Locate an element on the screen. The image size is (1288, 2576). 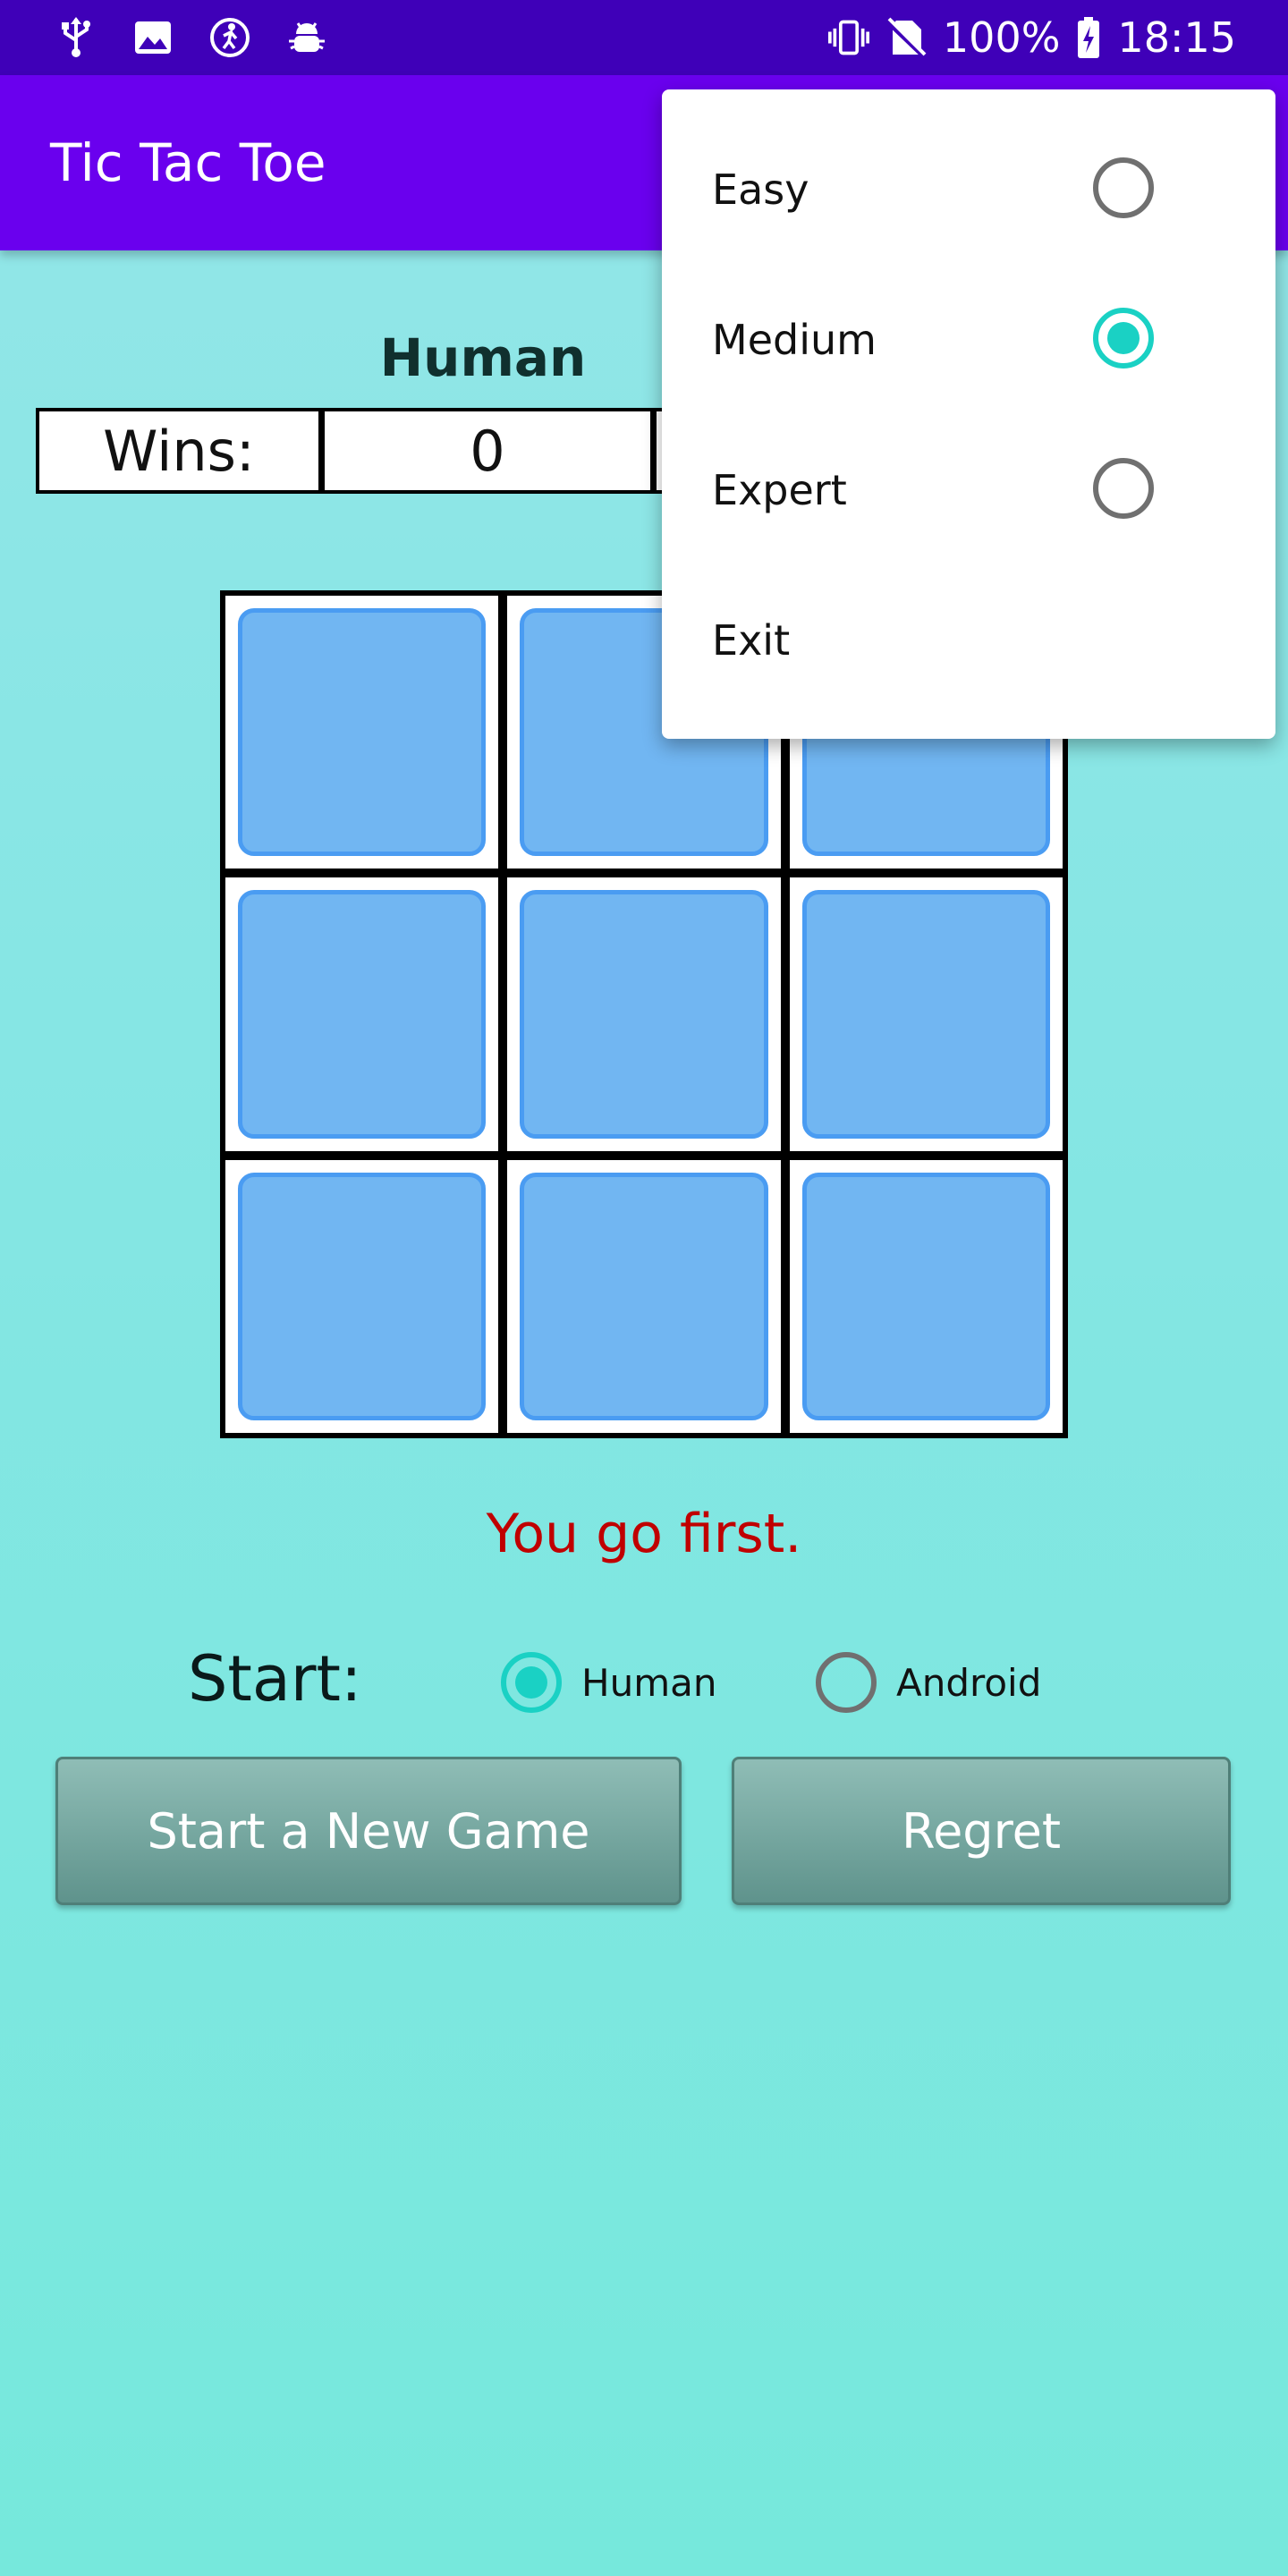
wins-label: Wins: is located at coordinates (179, 451).